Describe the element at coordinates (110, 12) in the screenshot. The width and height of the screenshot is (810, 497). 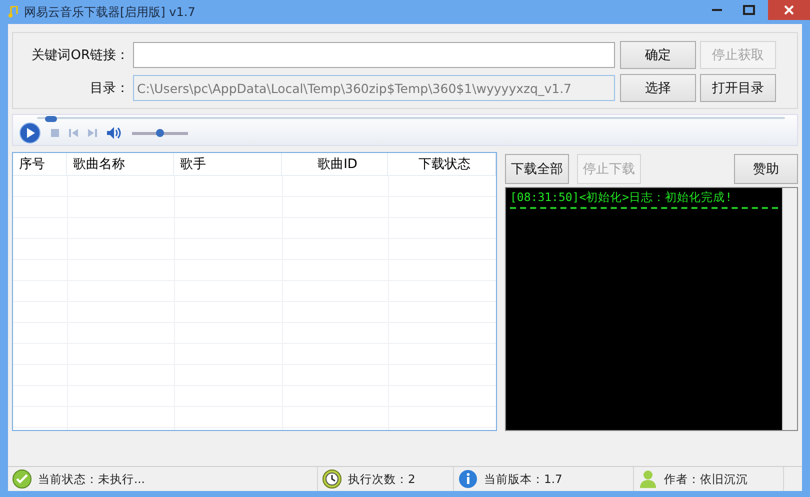
I see `window-title: 网易云音乐下载器[启用版] v1.7` at that location.